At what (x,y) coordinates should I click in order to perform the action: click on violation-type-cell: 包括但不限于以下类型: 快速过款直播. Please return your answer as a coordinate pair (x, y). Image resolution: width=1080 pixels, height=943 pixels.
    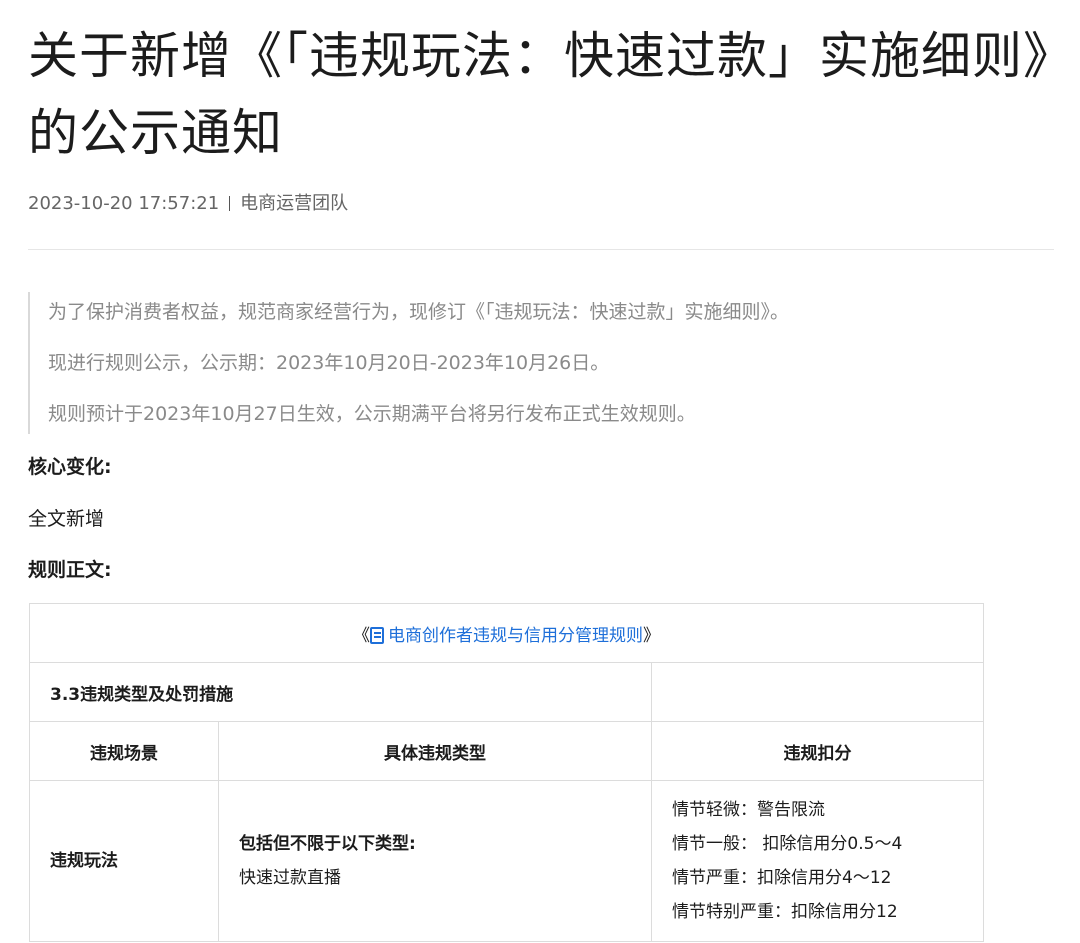
    Looking at the image, I should click on (435, 861).